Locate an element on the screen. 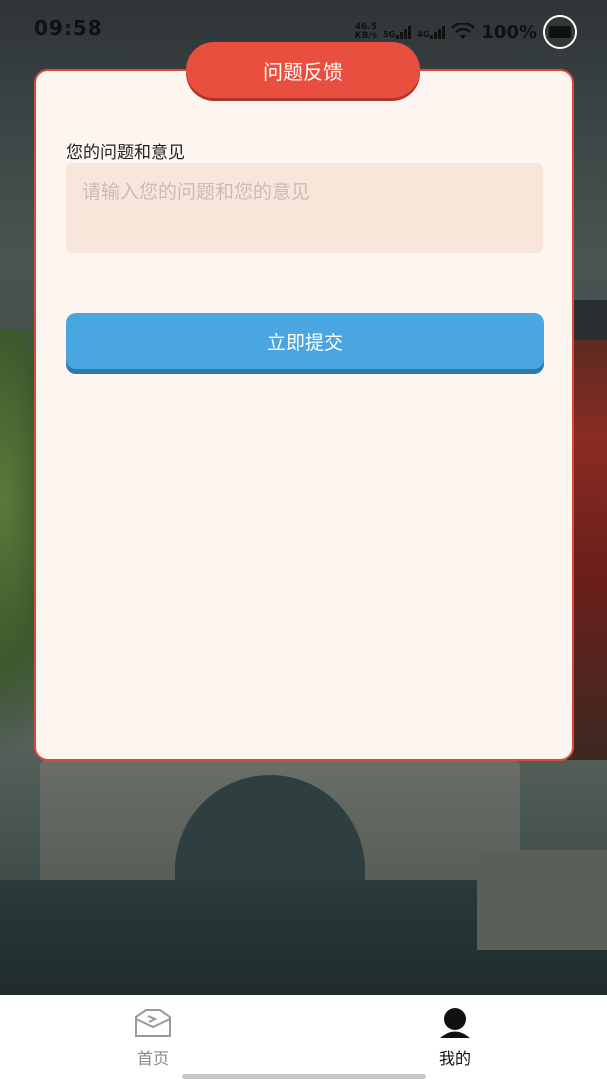 The height and width of the screenshot is (1080, 607). nav-item-home-label: 首页 is located at coordinates (152, 1058).